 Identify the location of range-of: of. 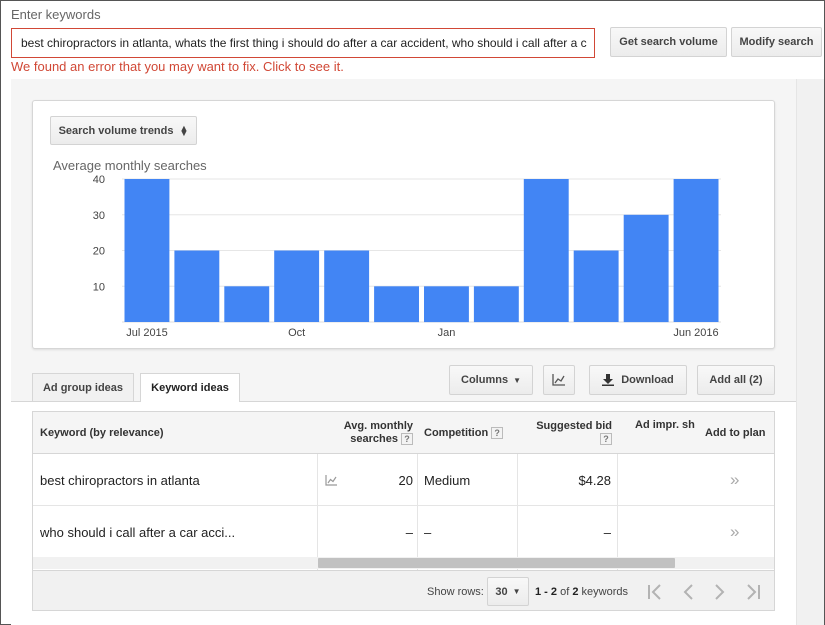
(565, 592).